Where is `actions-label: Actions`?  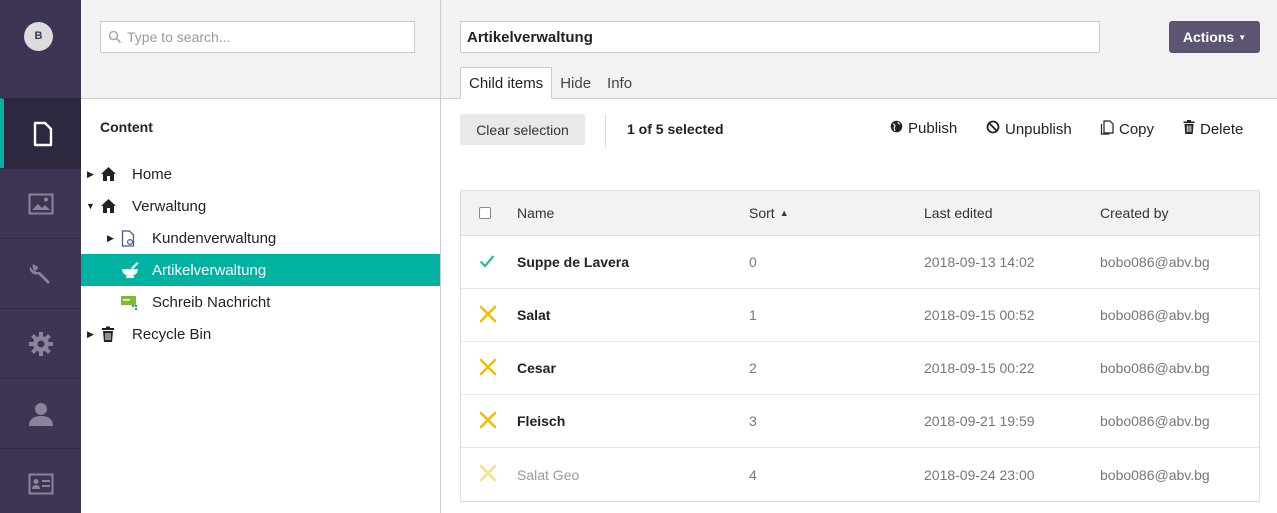
actions-label: Actions is located at coordinates (1208, 37).